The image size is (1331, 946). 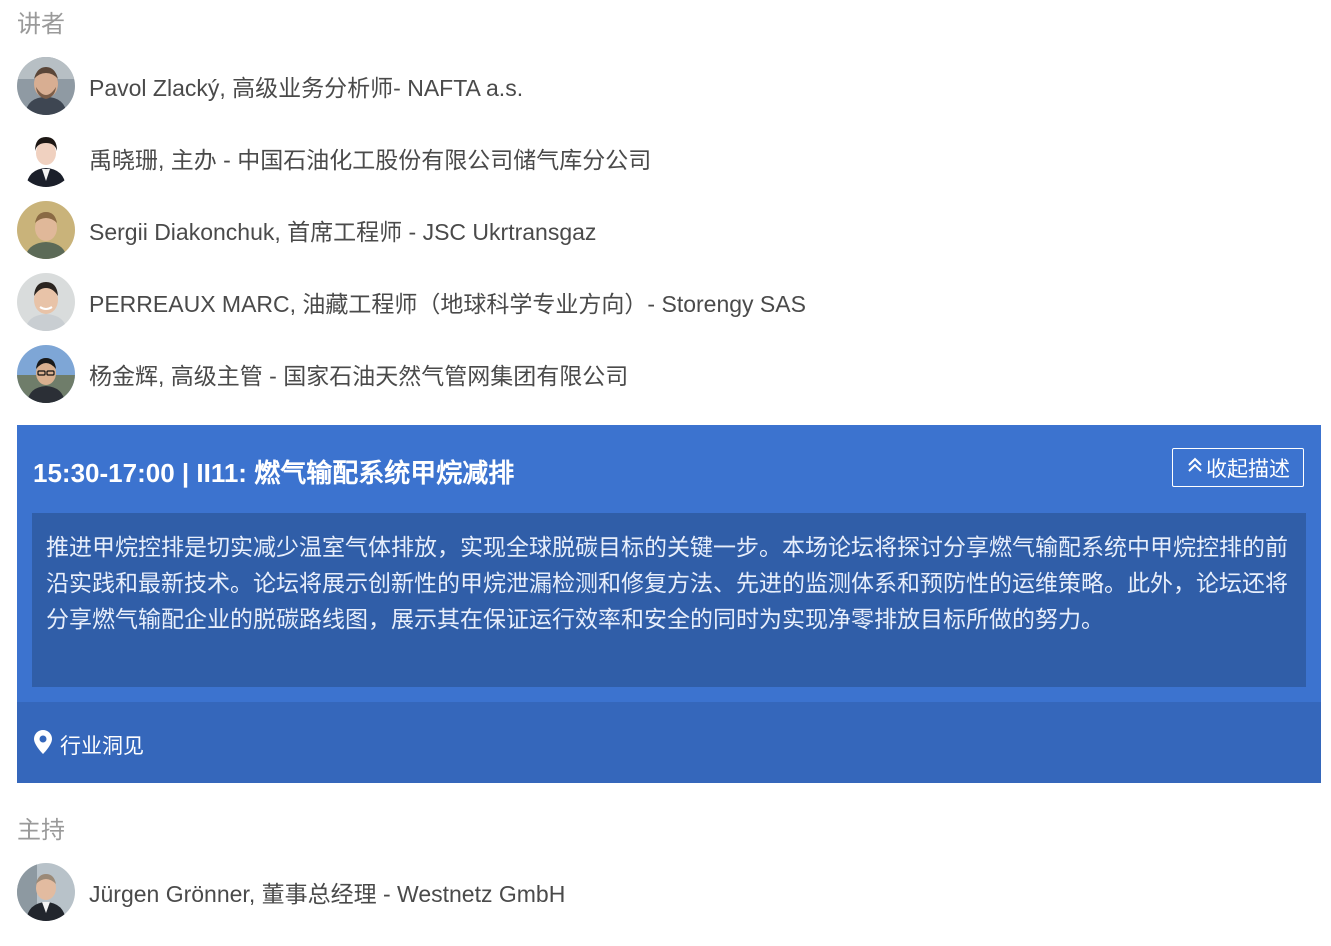 I want to click on speaker-item: 杨金辉, 高级主管 - 国家石油天然气管网集团有限公司, so click(x=322, y=374).